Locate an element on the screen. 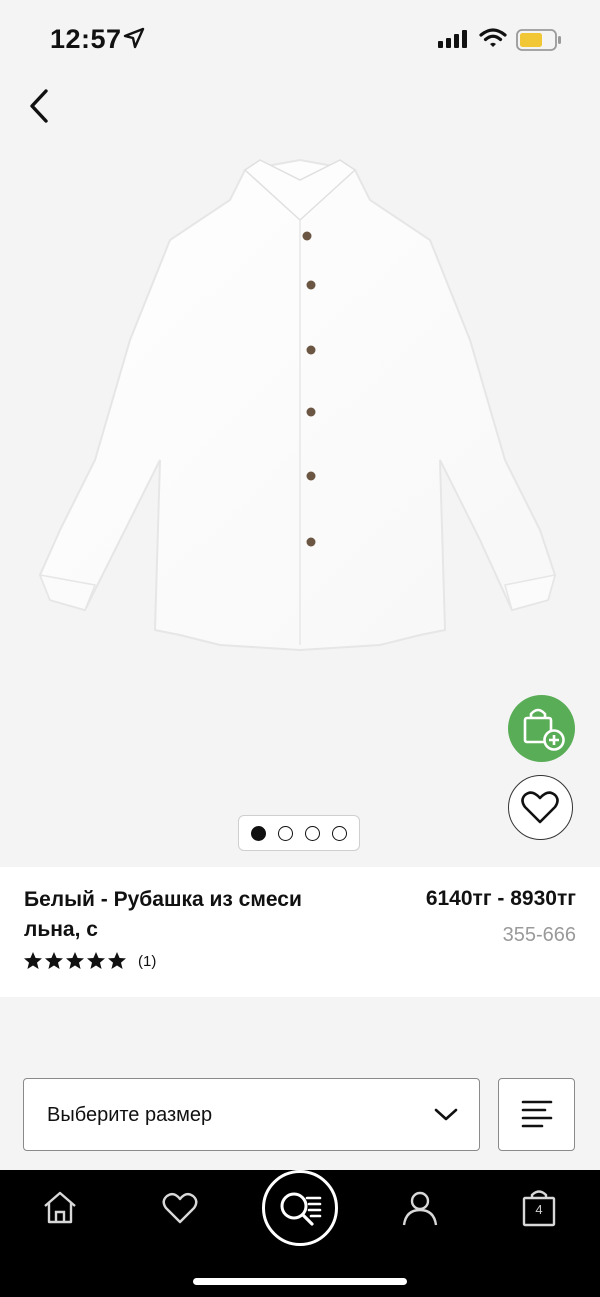  heart-icon is located at coordinates (540, 807).